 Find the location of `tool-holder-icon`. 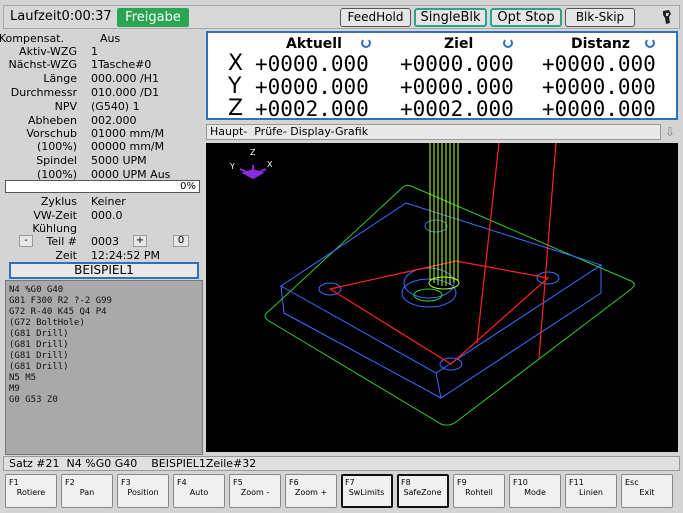

tool-holder-icon is located at coordinates (667, 17).